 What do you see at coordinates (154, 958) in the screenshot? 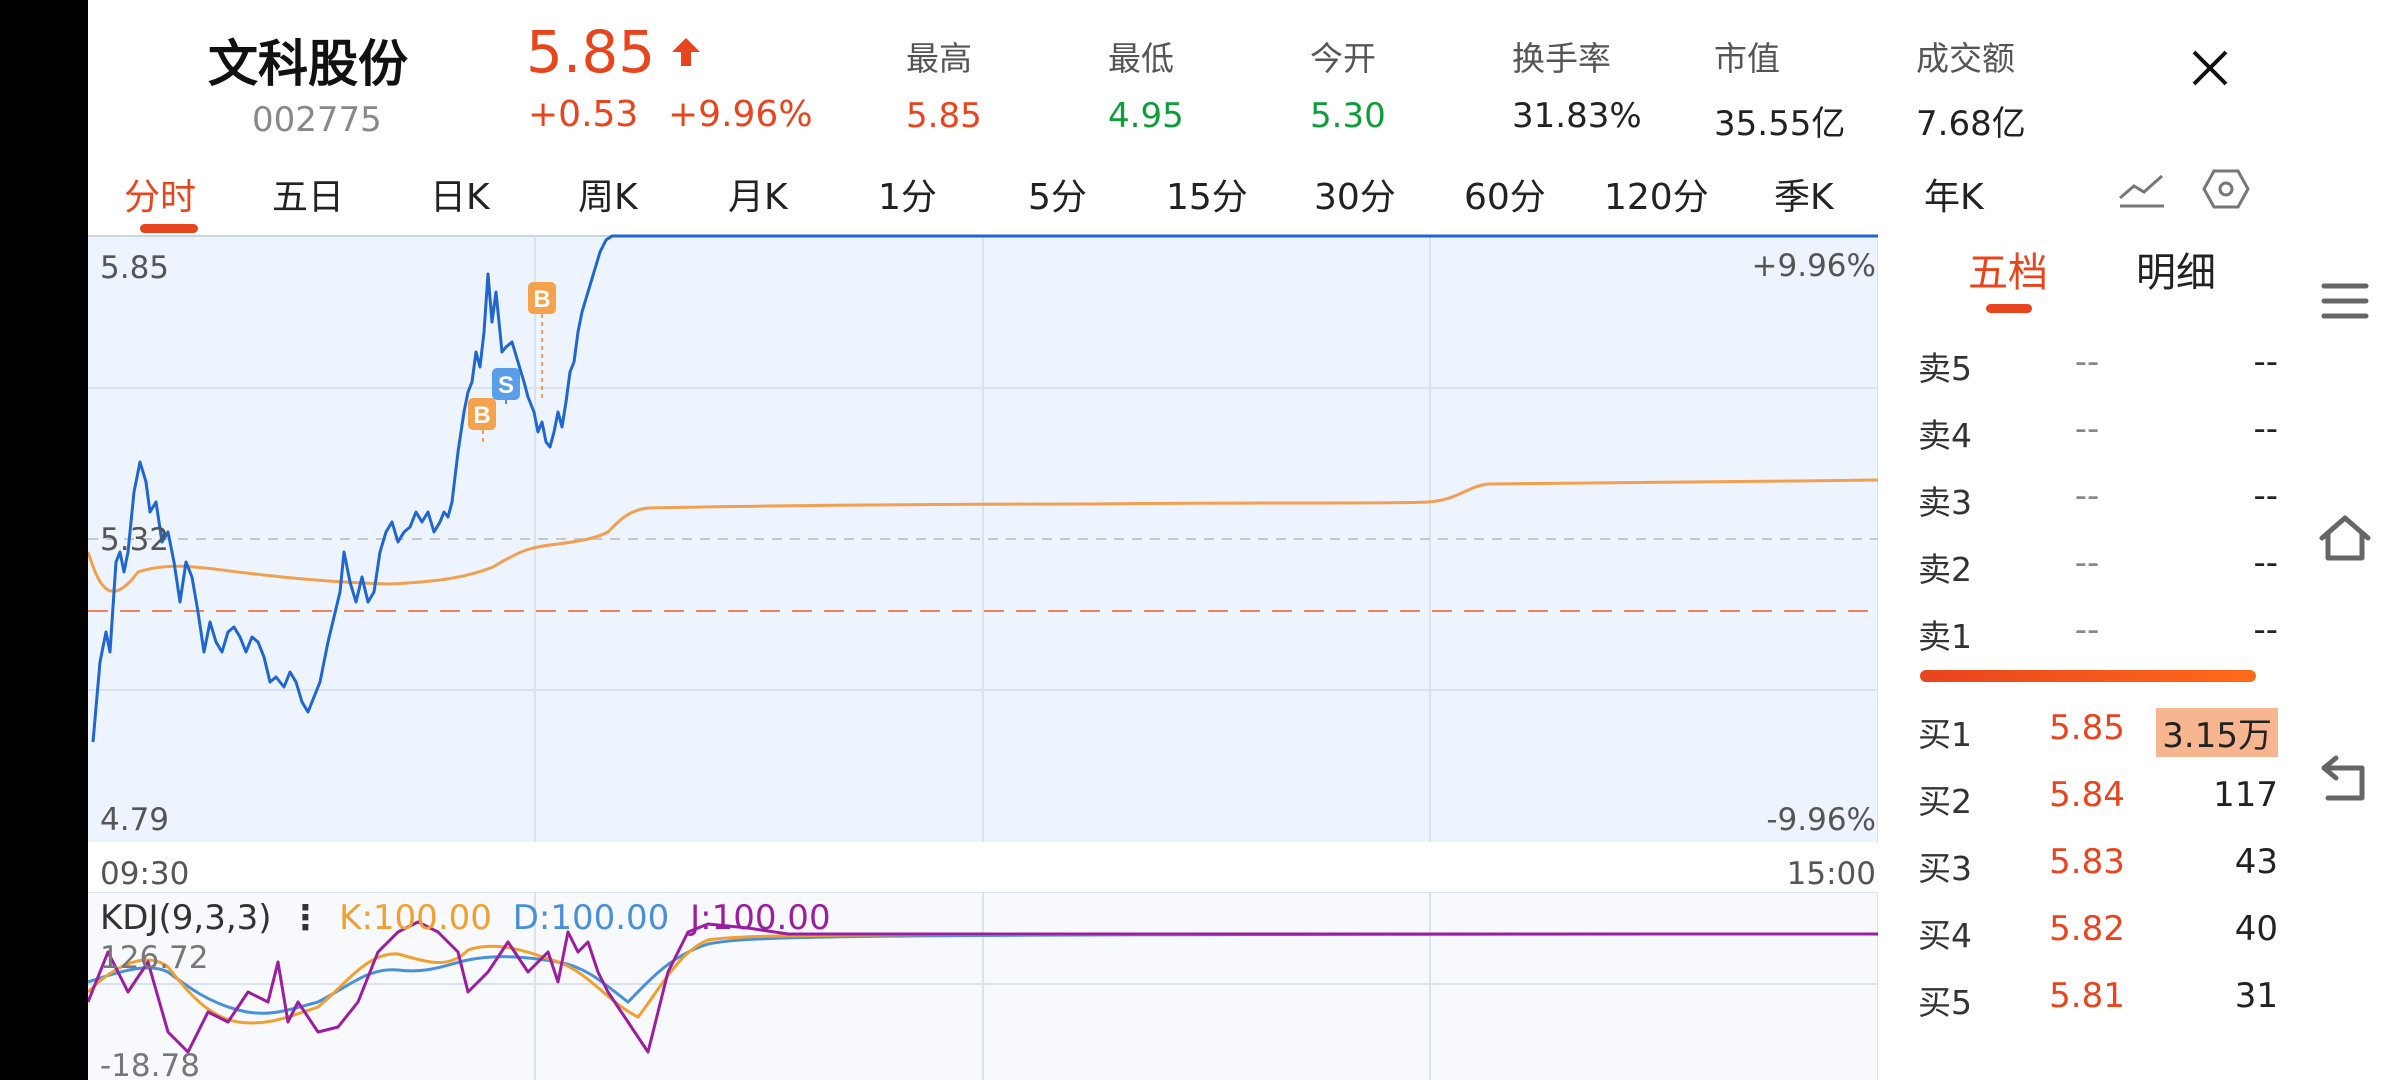
I see `kdj-y-top-label: 126.72` at bounding box center [154, 958].